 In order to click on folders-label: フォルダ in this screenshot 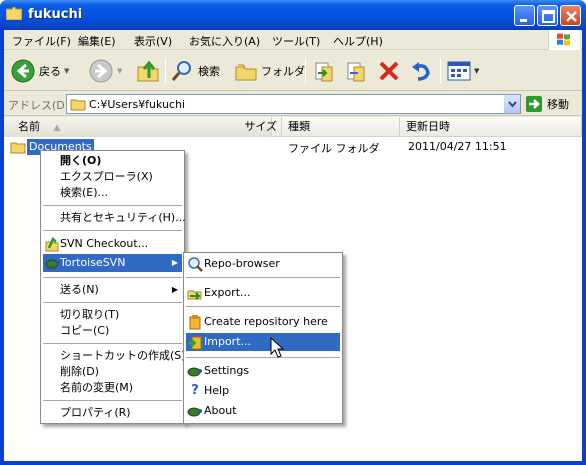, I will do `click(283, 71)`.